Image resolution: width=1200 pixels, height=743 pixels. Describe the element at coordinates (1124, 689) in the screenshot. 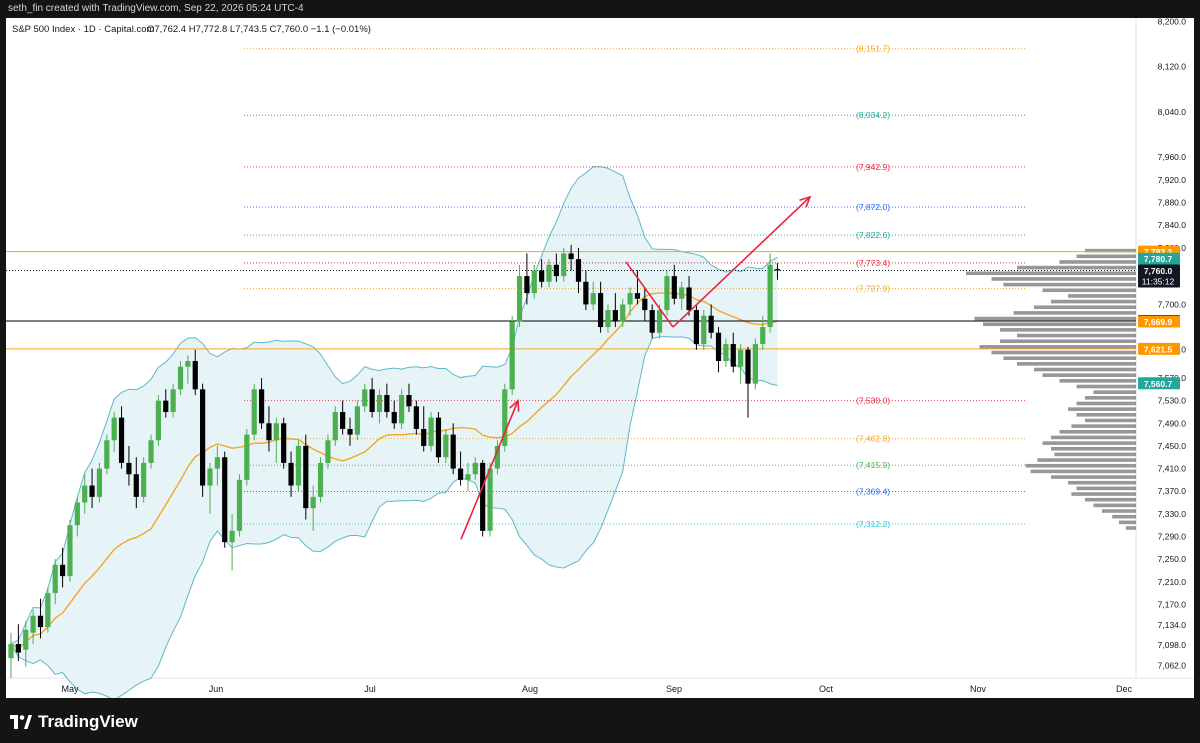

I see `time-tick-label: Dec` at that location.